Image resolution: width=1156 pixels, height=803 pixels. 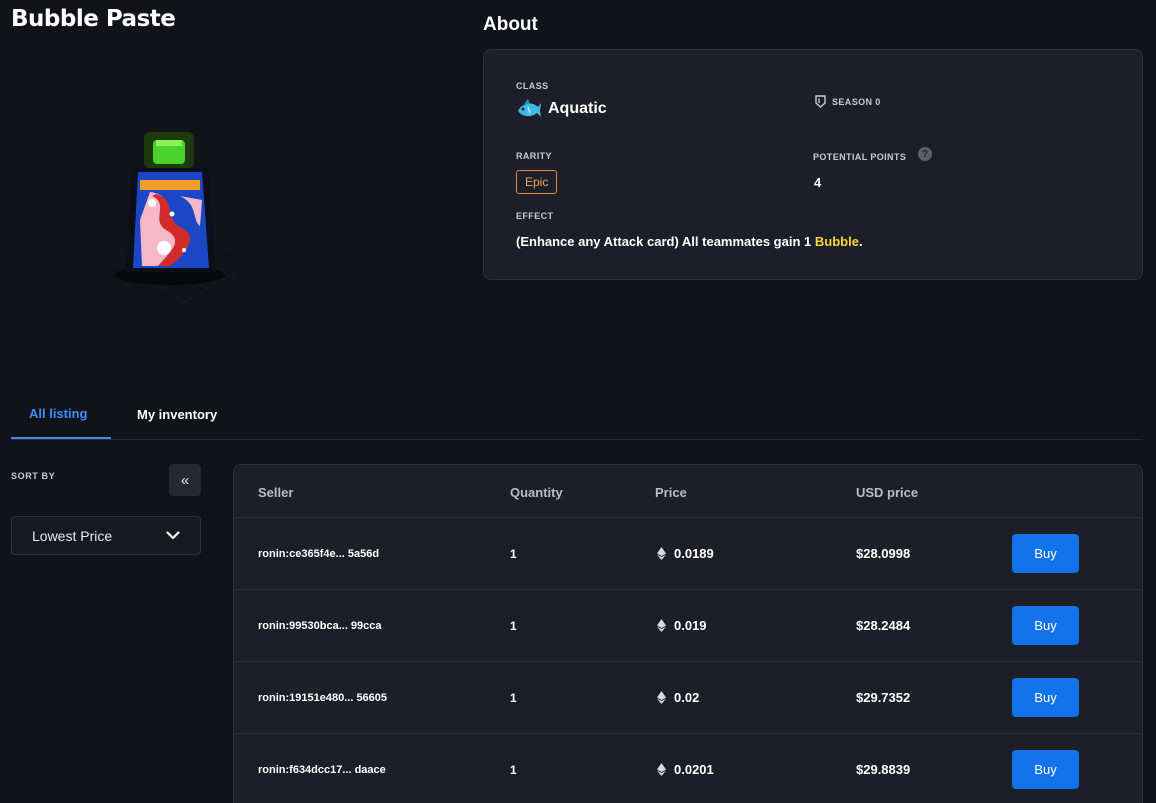 What do you see at coordinates (860, 241) in the screenshot?
I see `effect-suffix: .` at bounding box center [860, 241].